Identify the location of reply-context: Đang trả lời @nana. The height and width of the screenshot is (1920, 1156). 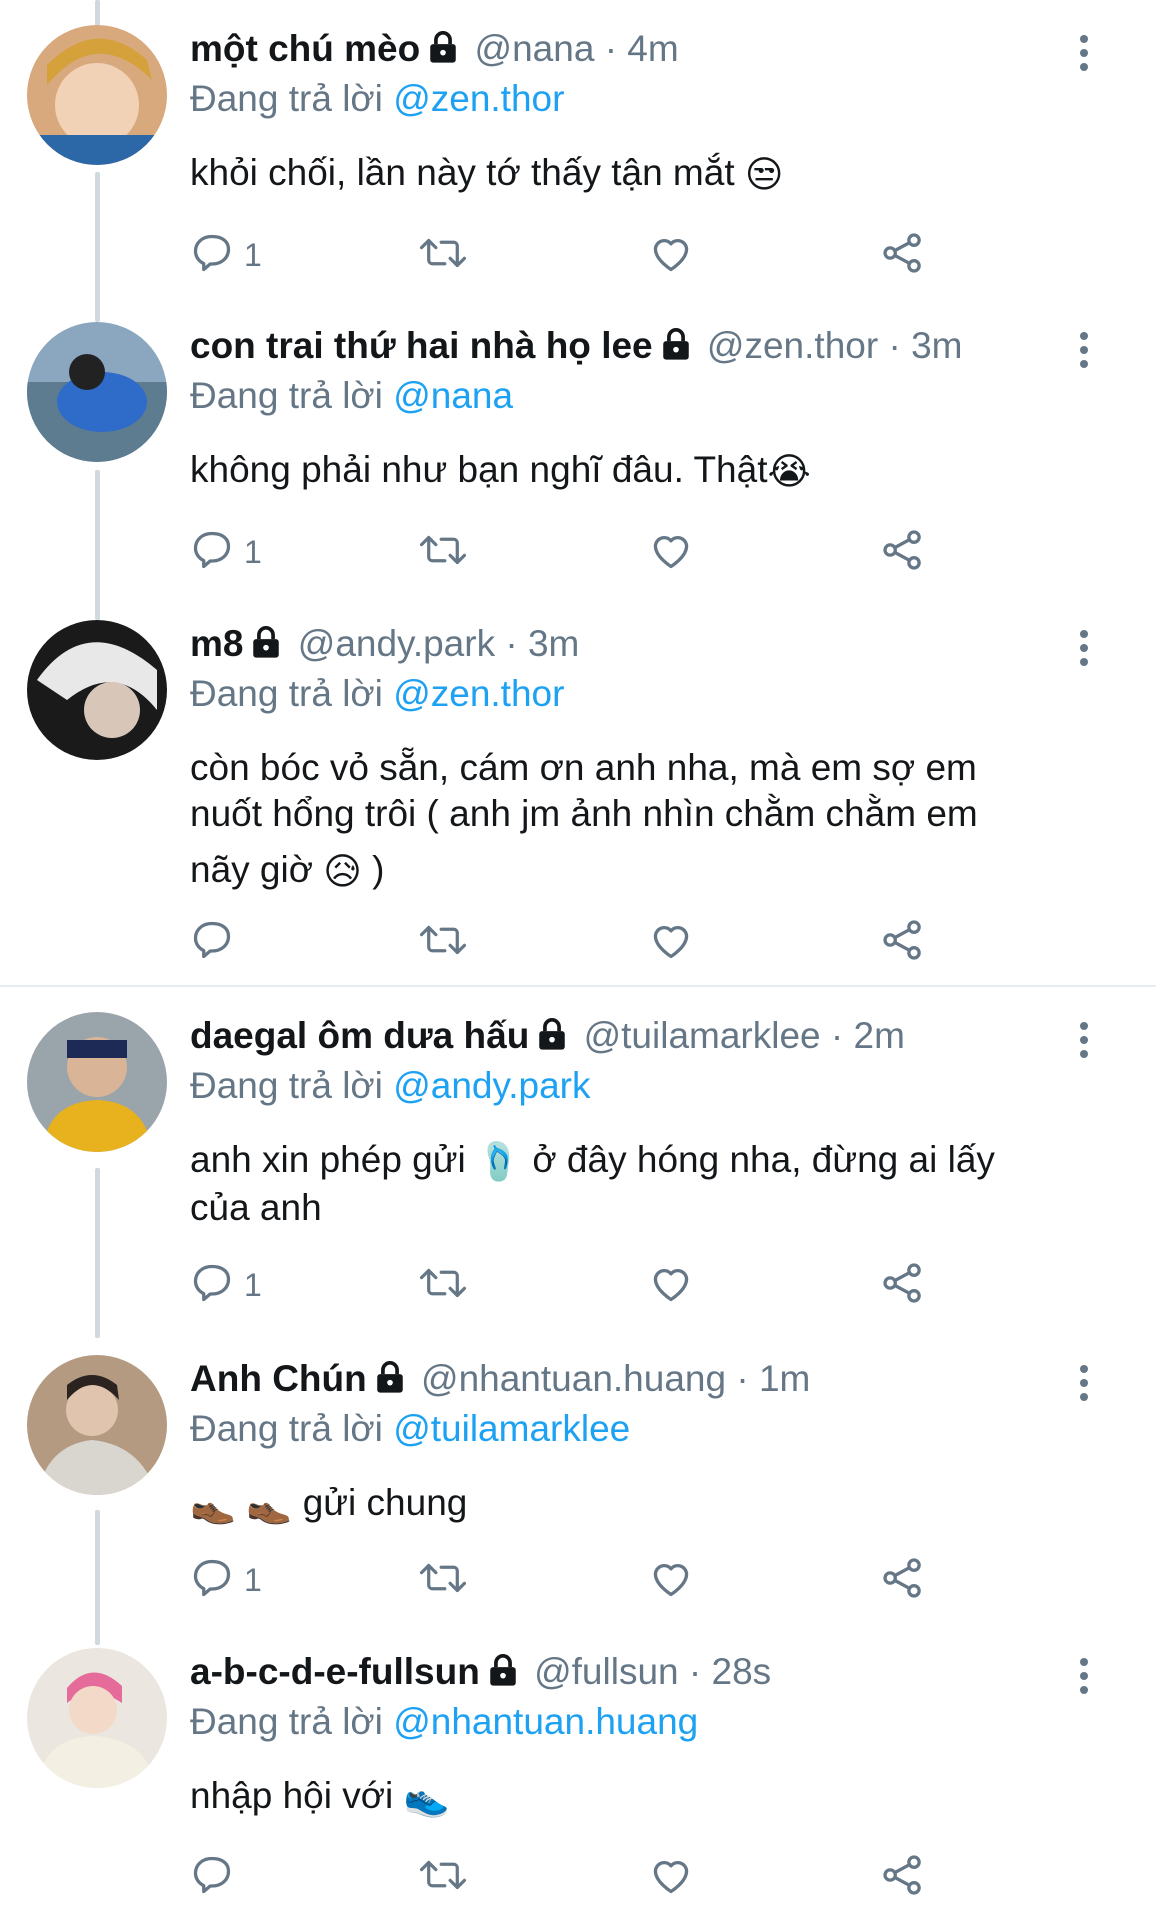
(638, 396).